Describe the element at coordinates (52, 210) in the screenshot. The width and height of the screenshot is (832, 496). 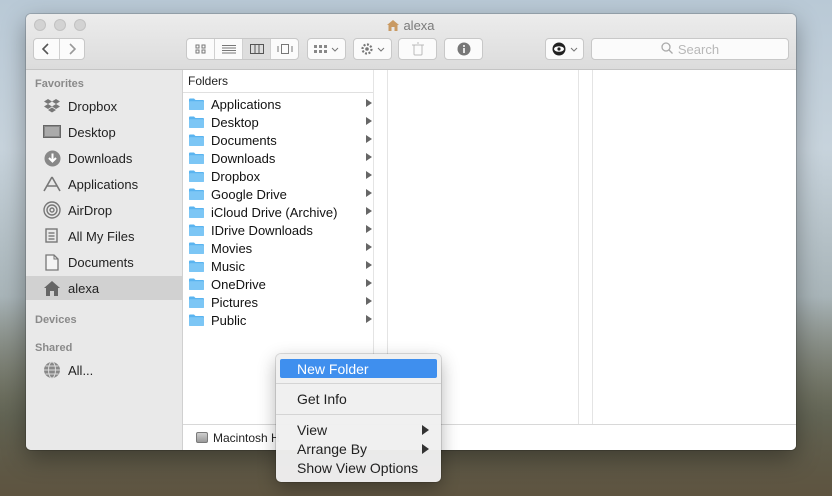
I see `airdrop-icon` at that location.